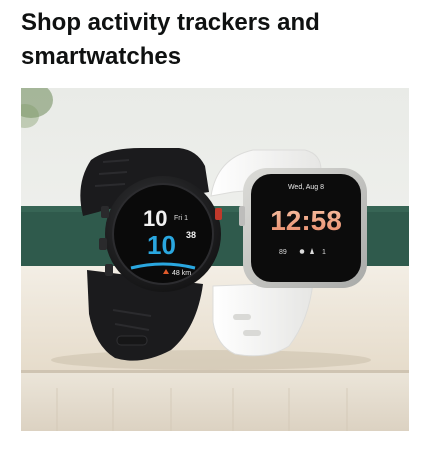  Describe the element at coordinates (161, 245) in the screenshot. I see `garmin-minute: 10` at that location.